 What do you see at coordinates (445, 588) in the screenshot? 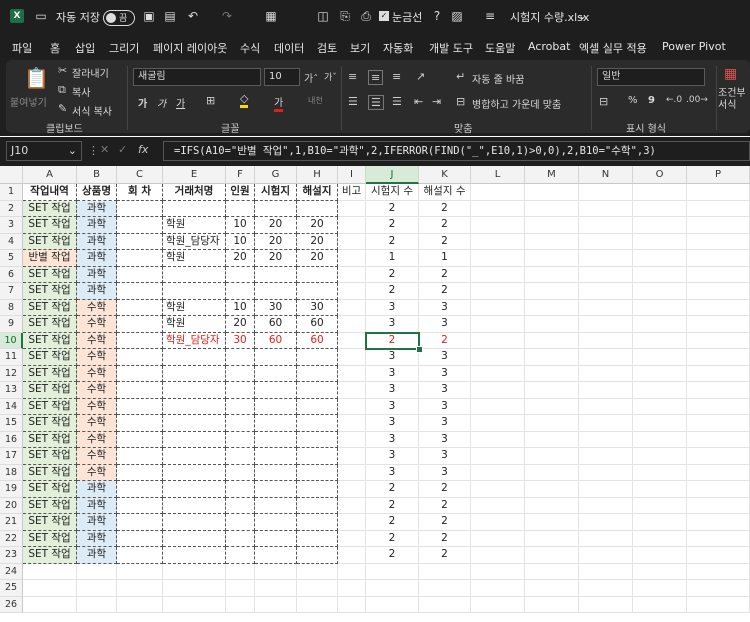
I see `cell-k` at bounding box center [445, 588].